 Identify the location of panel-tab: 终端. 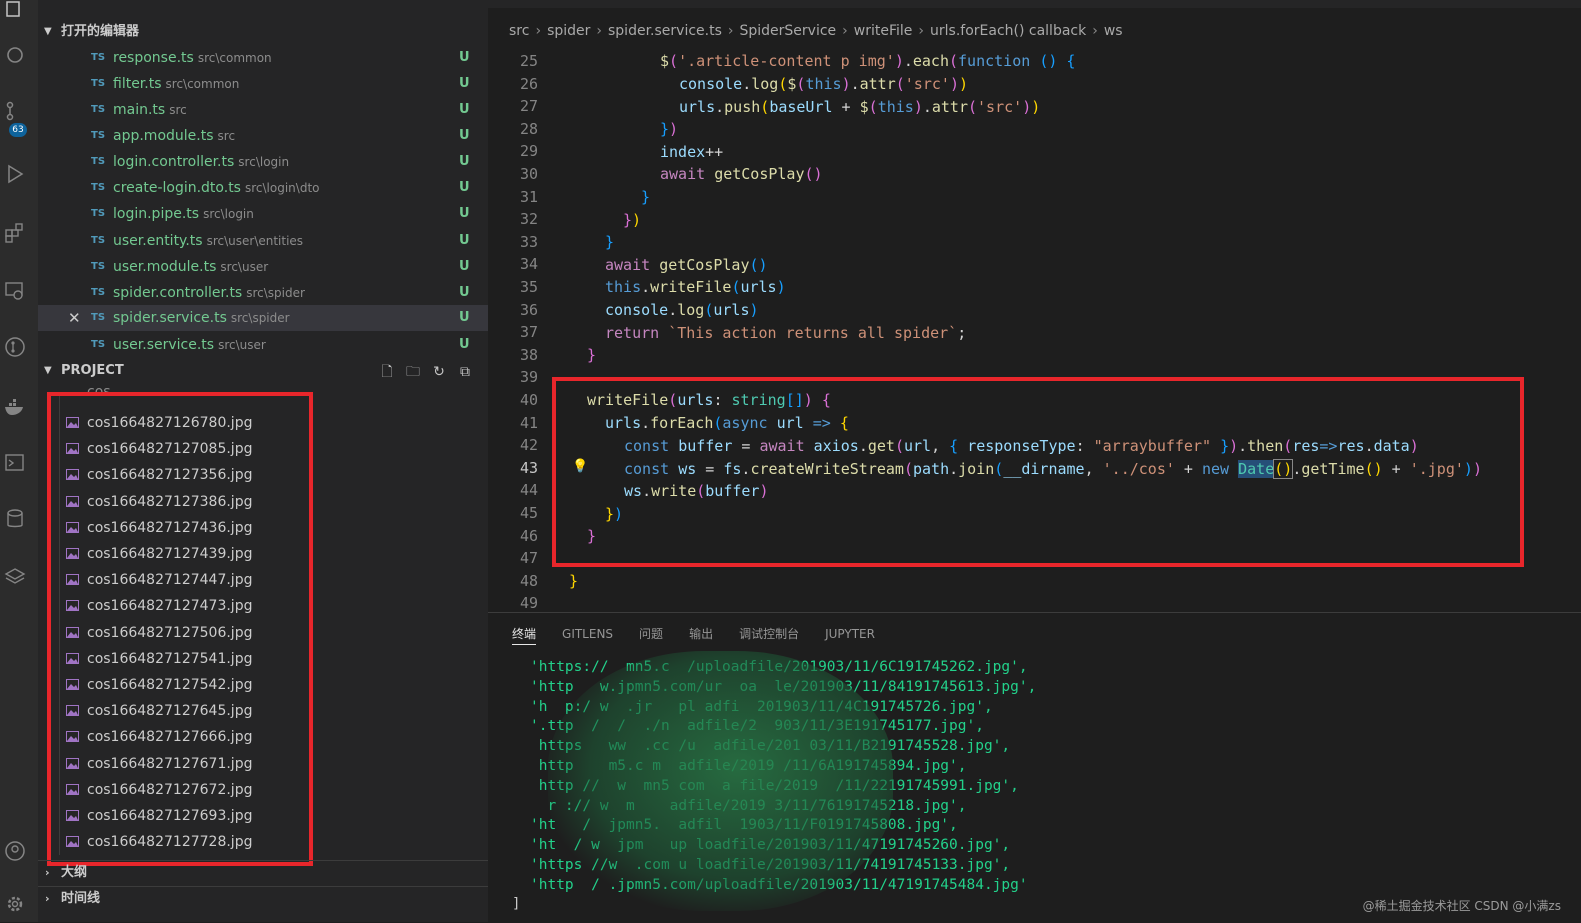
(524, 636).